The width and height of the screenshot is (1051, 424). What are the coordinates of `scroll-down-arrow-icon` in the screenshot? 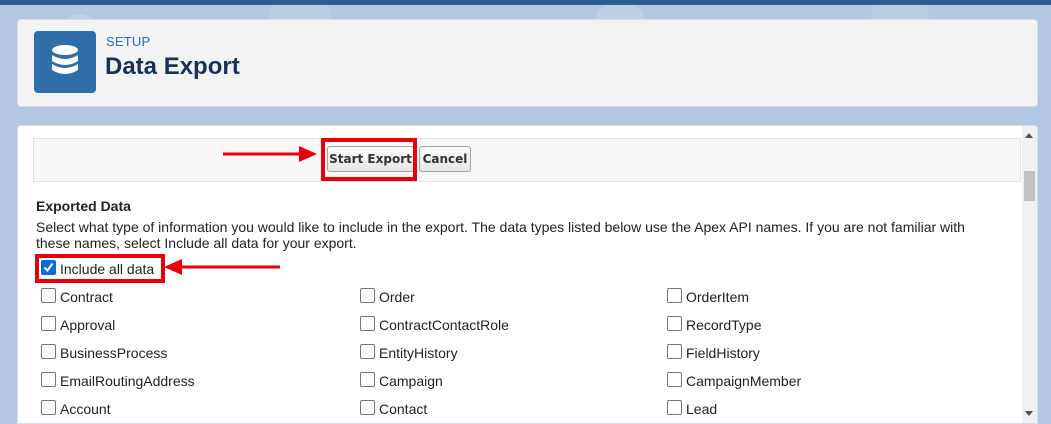 It's located at (1029, 413).